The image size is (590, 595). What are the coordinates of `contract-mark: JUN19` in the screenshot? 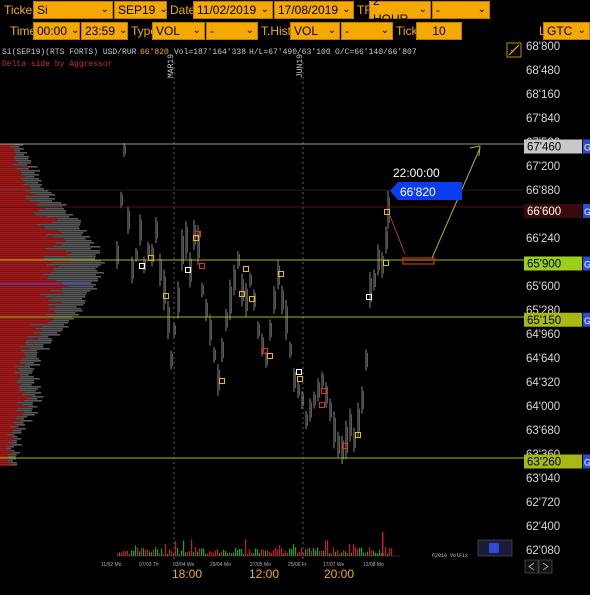 It's located at (300, 66).